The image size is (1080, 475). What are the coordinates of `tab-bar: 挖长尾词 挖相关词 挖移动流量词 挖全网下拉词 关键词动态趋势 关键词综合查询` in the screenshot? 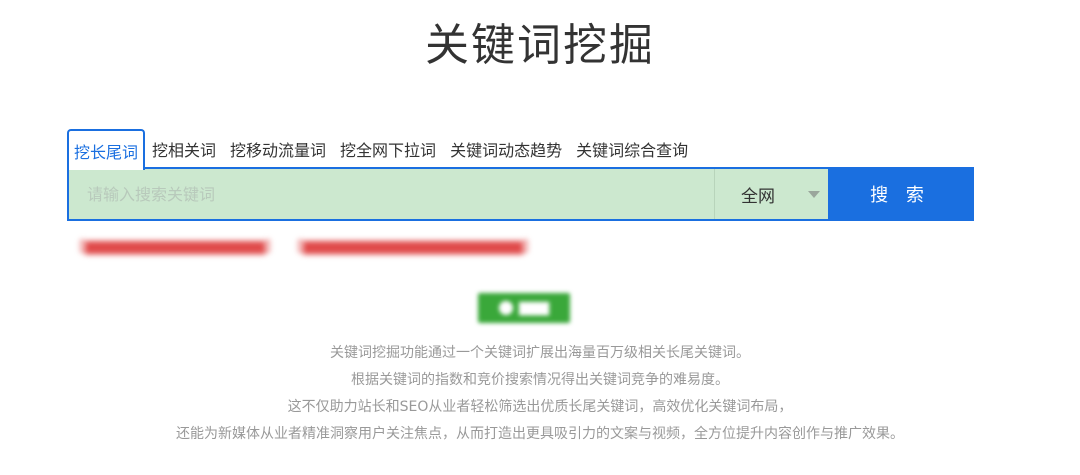 It's located at (381, 149).